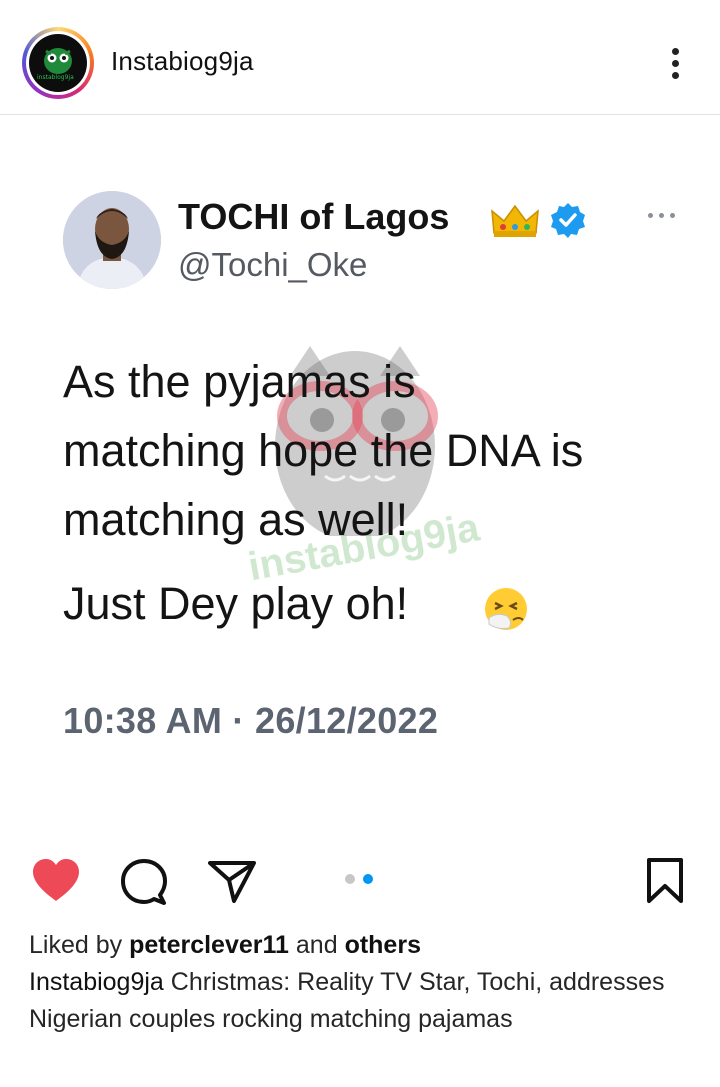  What do you see at coordinates (675, 51) in the screenshot?
I see `more-vertical-icon` at bounding box center [675, 51].